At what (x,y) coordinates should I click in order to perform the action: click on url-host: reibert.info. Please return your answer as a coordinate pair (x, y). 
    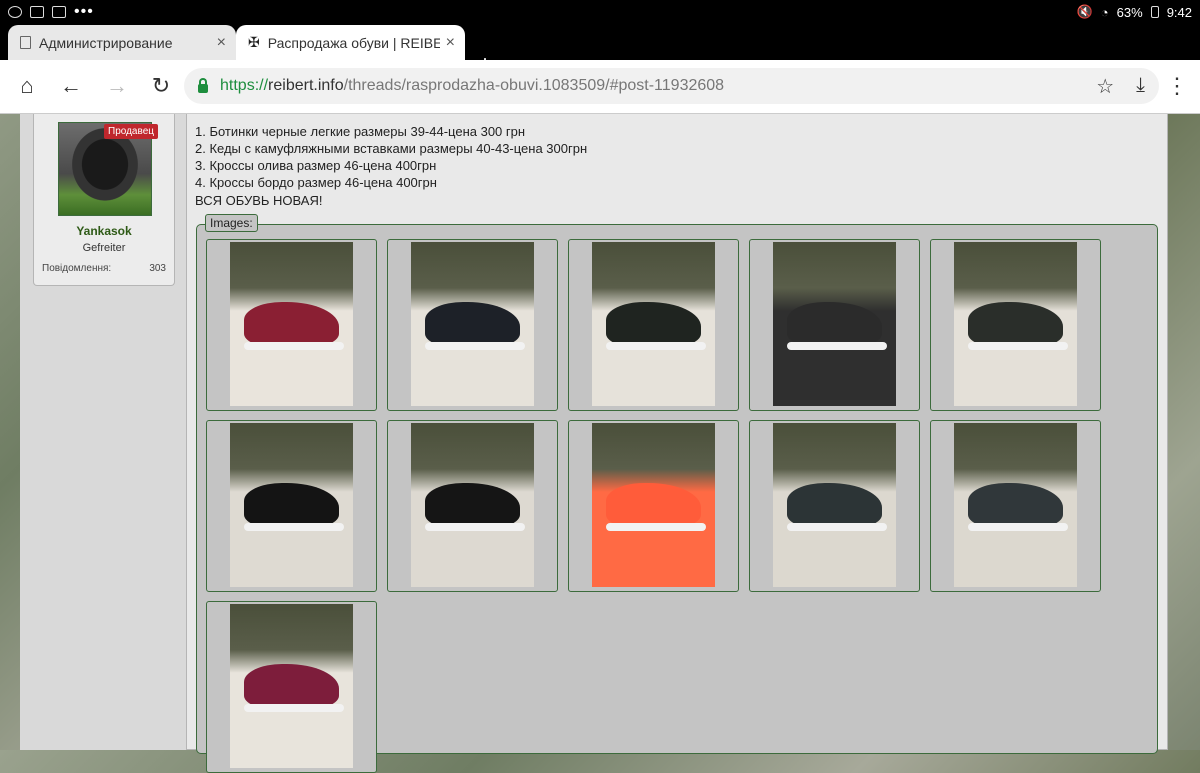
    Looking at the image, I should click on (306, 85).